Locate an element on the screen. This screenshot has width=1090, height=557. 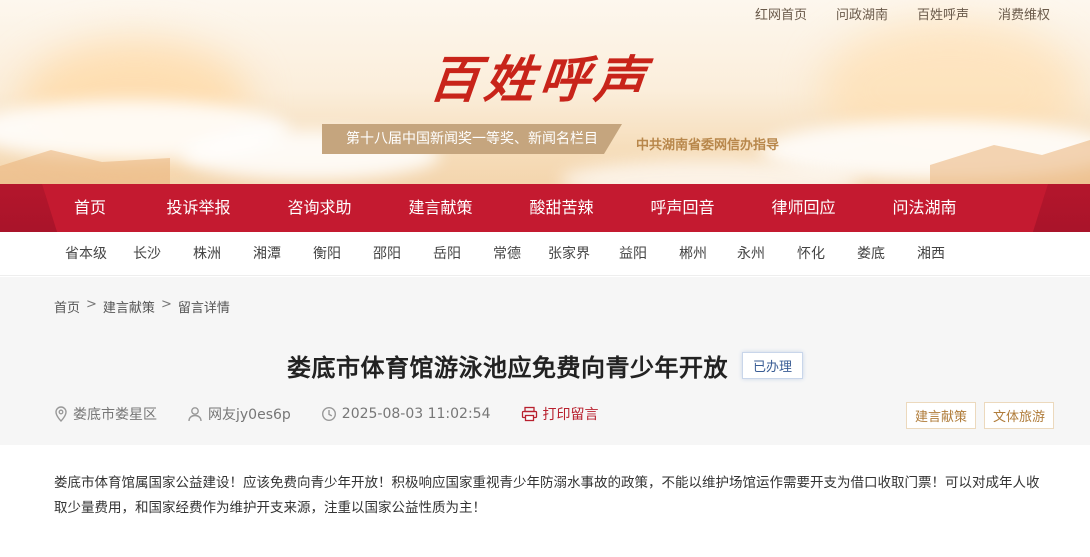
author-text: 网友jy0es6p is located at coordinates (249, 415).